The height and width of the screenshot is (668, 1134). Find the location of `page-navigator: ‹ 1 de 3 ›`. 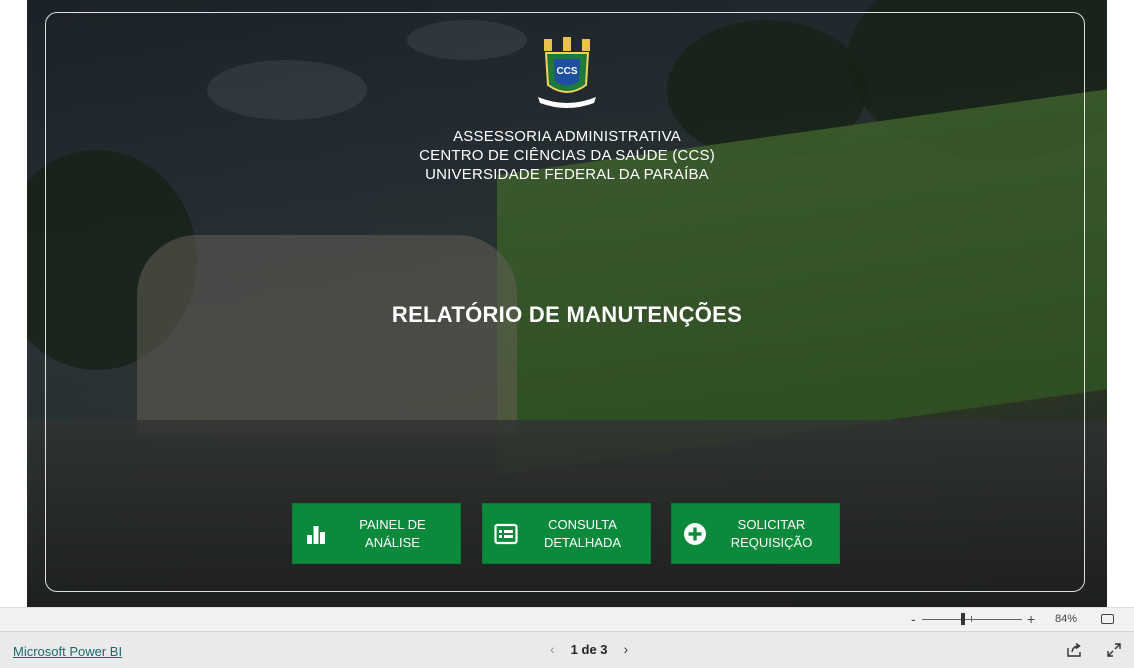

page-navigator: ‹ 1 de 3 › is located at coordinates (589, 649).